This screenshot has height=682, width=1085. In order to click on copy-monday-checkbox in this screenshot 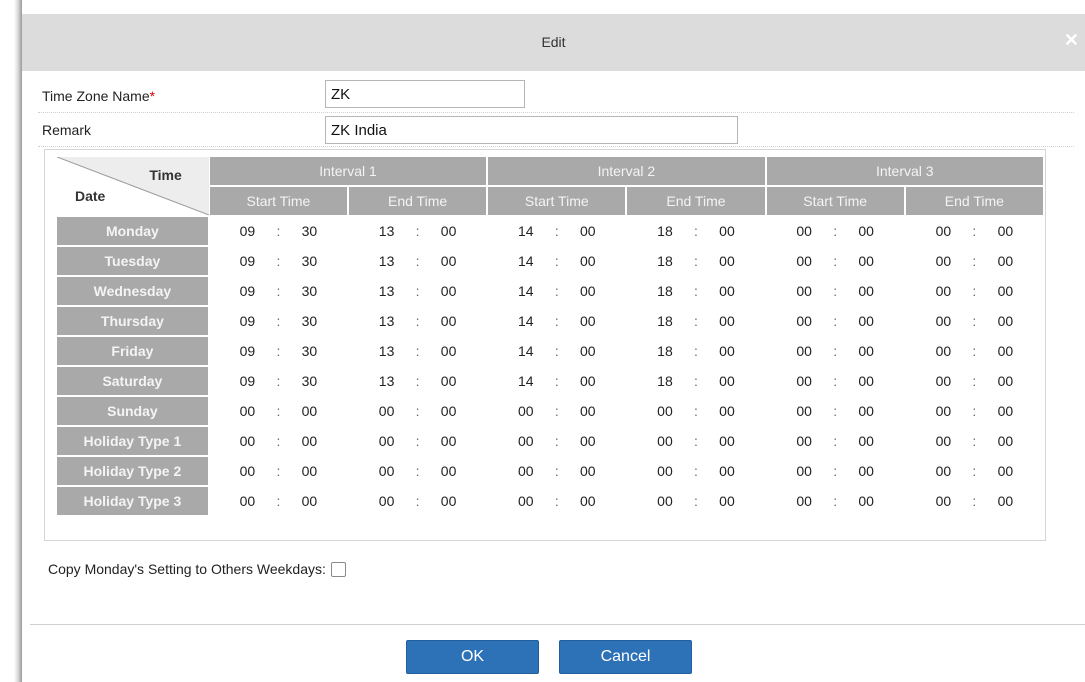, I will do `click(338, 569)`.